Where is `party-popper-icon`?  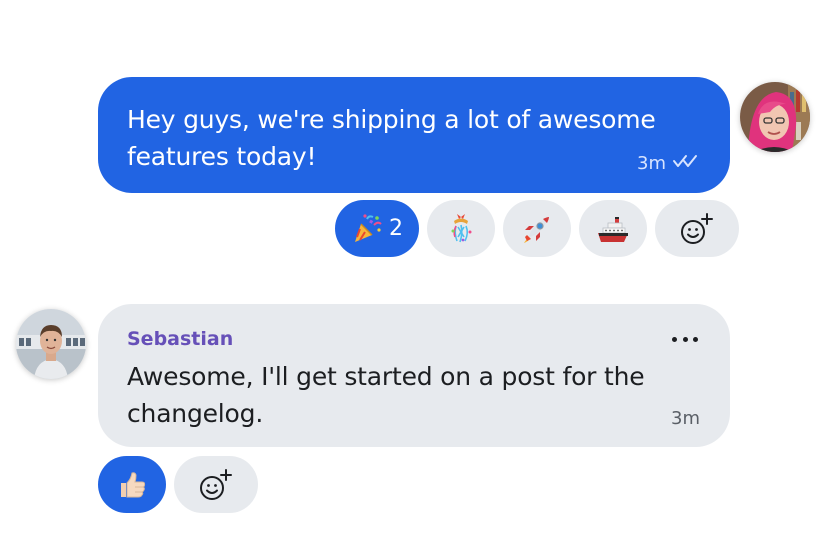 party-popper-icon is located at coordinates (367, 229).